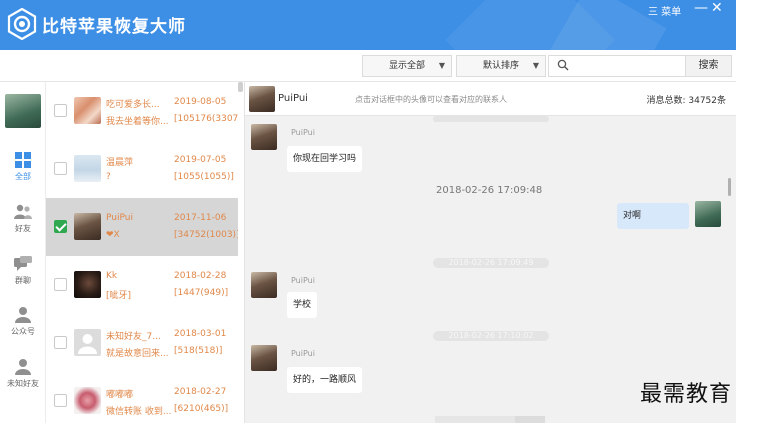  I want to click on contact-message-count: [6210(465)], so click(201, 409).